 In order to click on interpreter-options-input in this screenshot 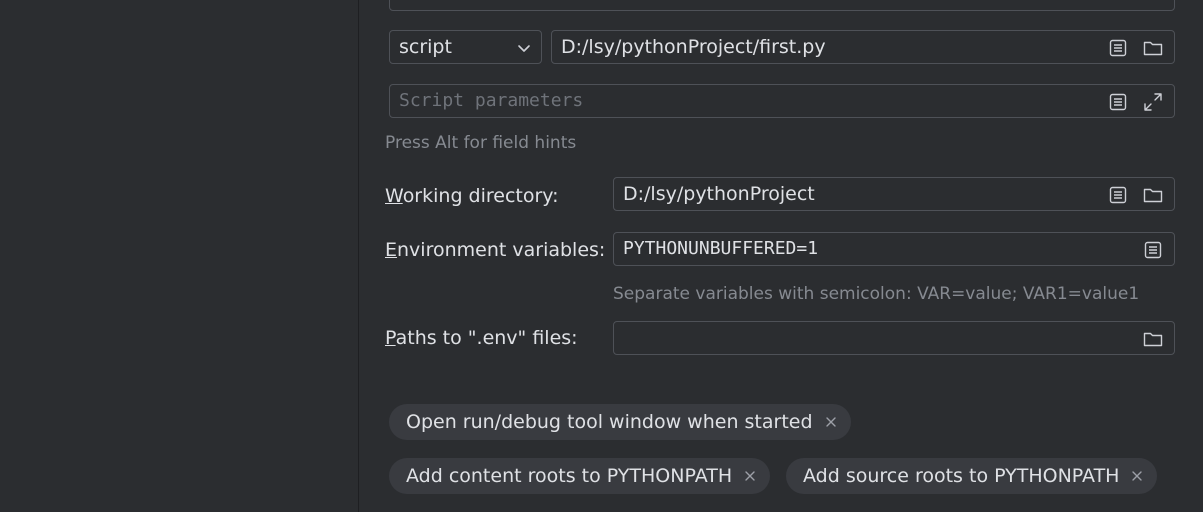, I will do `click(782, 5)`.